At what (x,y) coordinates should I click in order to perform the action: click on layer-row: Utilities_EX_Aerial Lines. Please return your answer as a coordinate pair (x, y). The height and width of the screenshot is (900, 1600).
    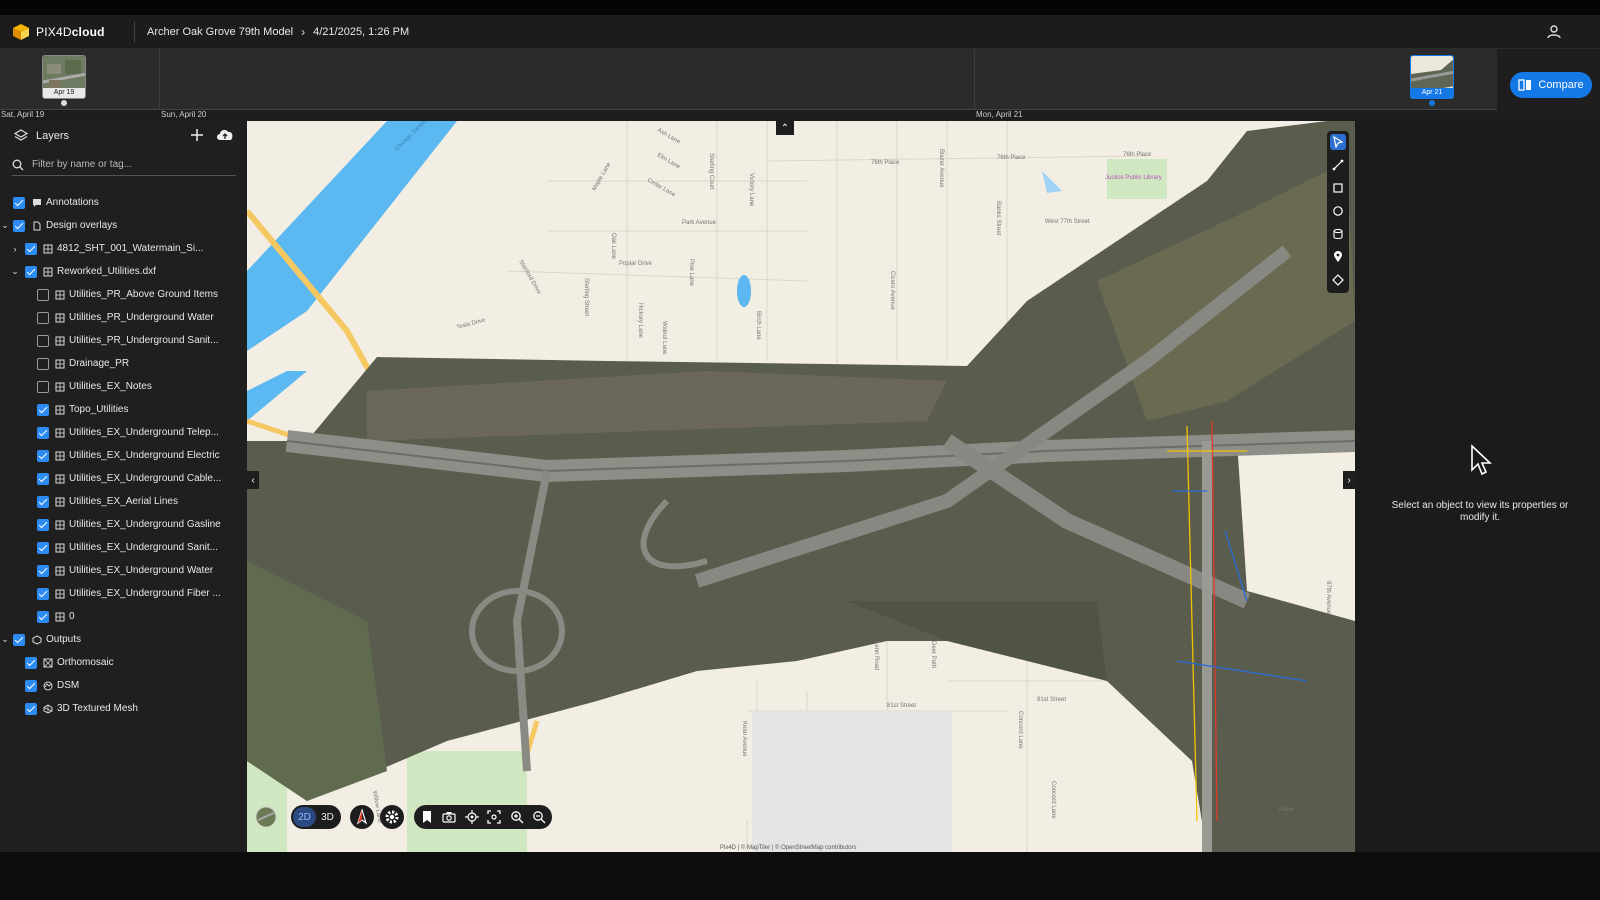
    Looking at the image, I should click on (123, 501).